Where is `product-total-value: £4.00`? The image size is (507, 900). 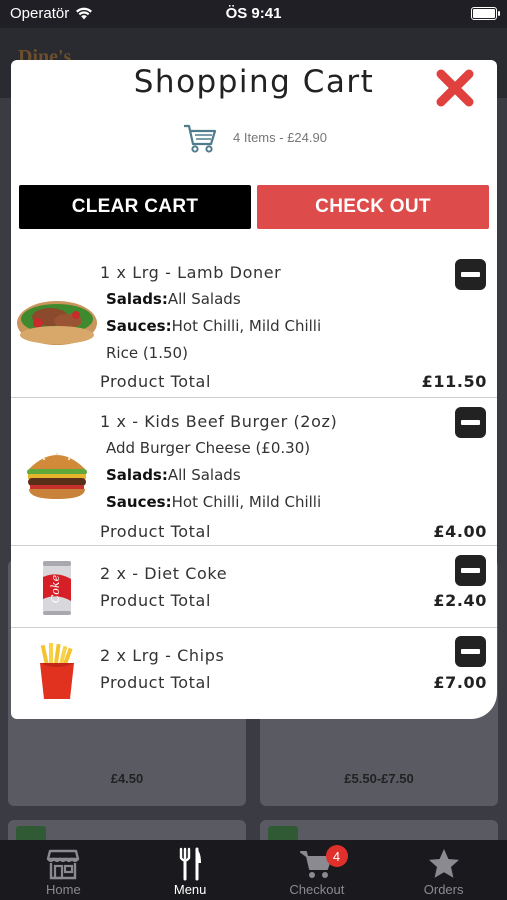 product-total-value: £4.00 is located at coordinates (460, 531).